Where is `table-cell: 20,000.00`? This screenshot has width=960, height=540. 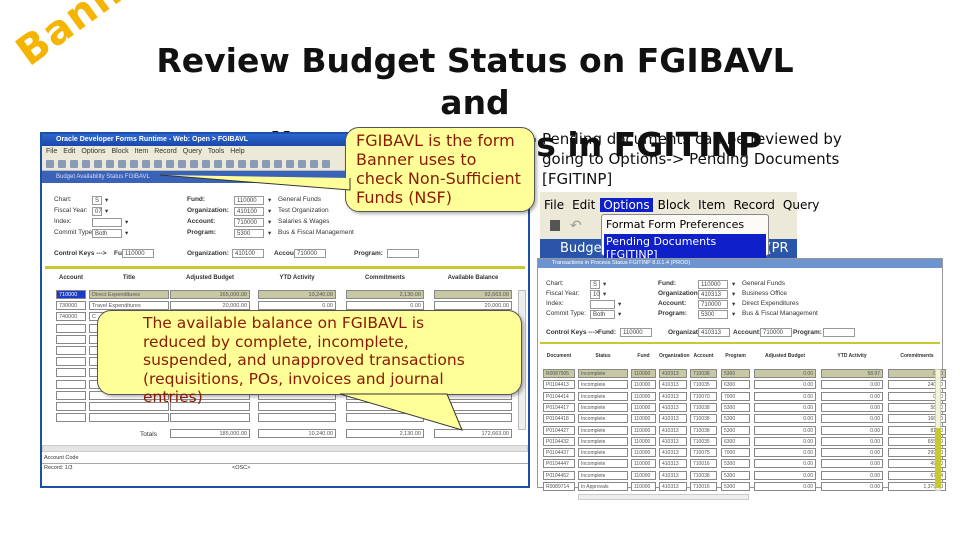 table-cell: 20,000.00 is located at coordinates (210, 306).